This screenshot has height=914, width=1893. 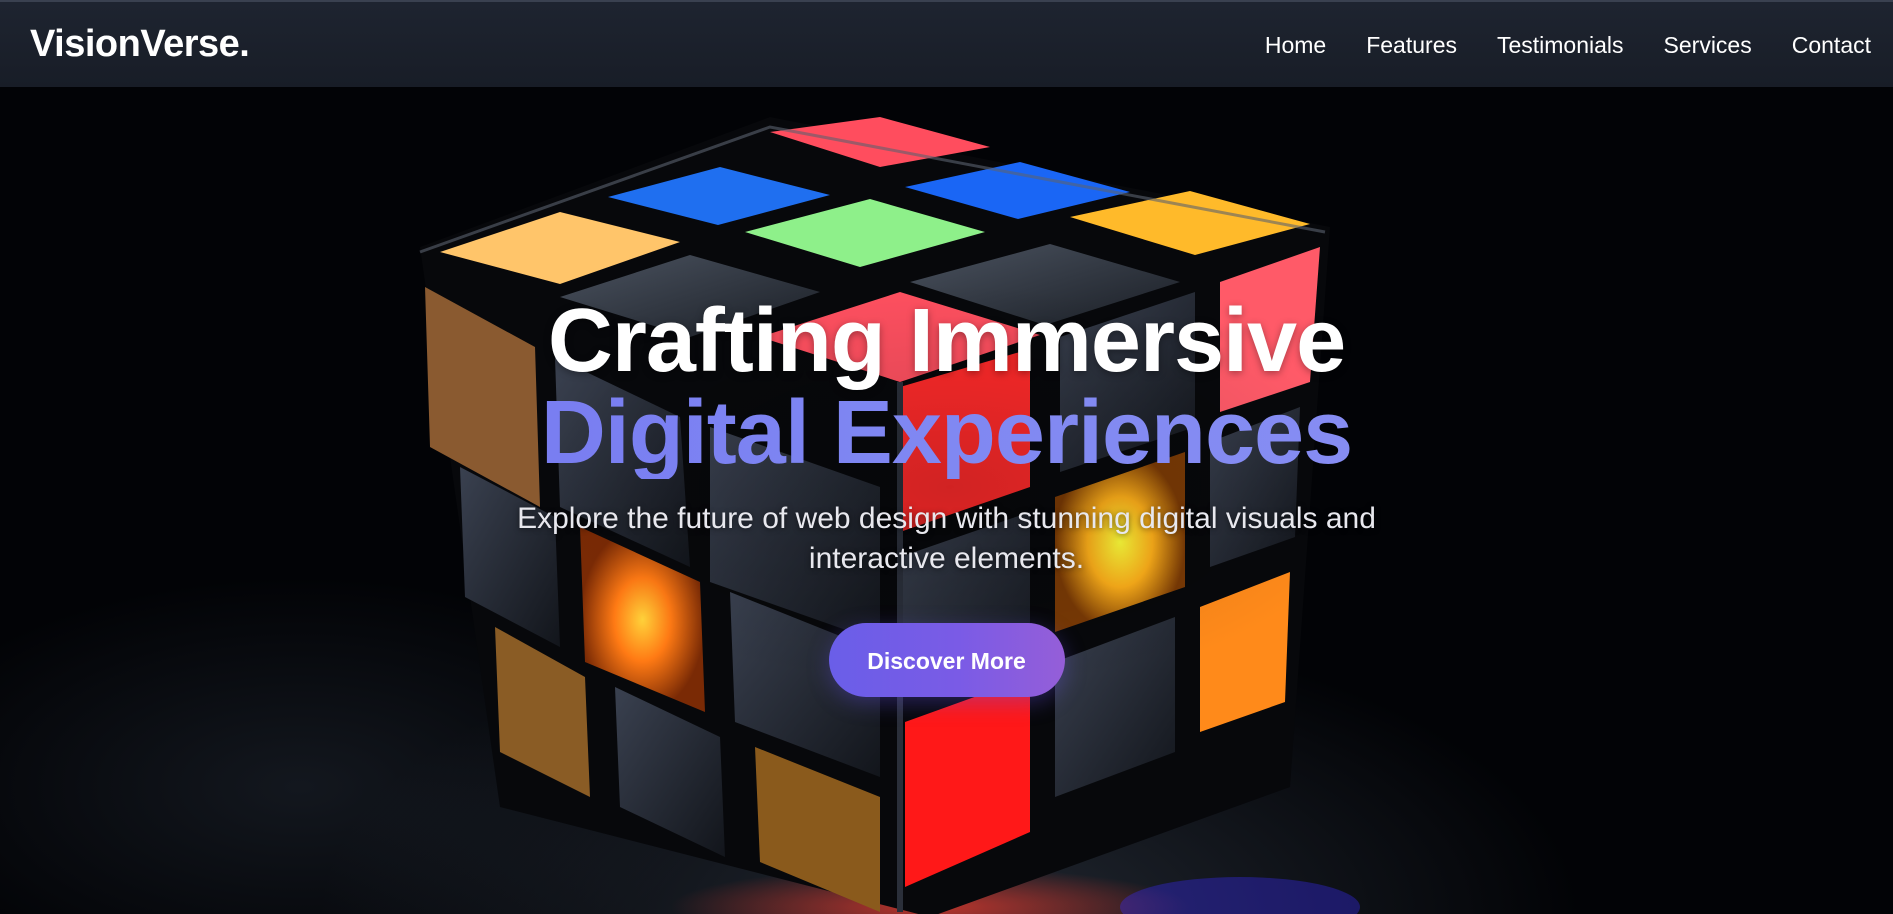 What do you see at coordinates (1560, 45) in the screenshot?
I see `nav-link-testimonials: Testimonials` at bounding box center [1560, 45].